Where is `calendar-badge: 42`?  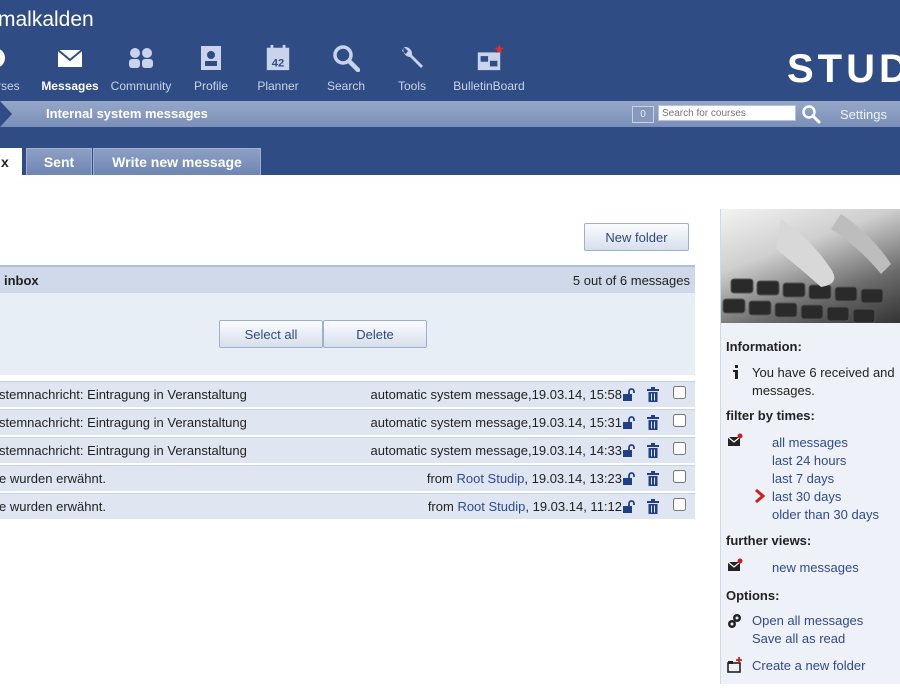 calendar-badge: 42 is located at coordinates (278, 63).